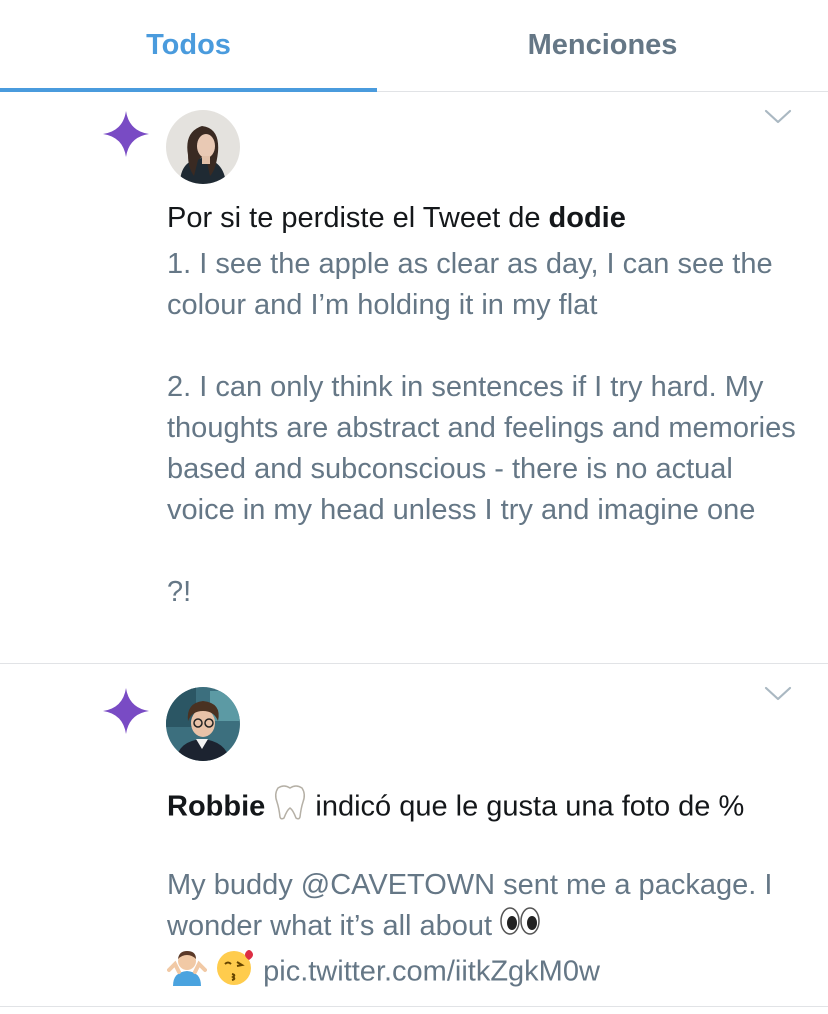 The image size is (828, 1014). Describe the element at coordinates (187, 973) in the screenshot. I see `man-shrugging-emoji` at that location.